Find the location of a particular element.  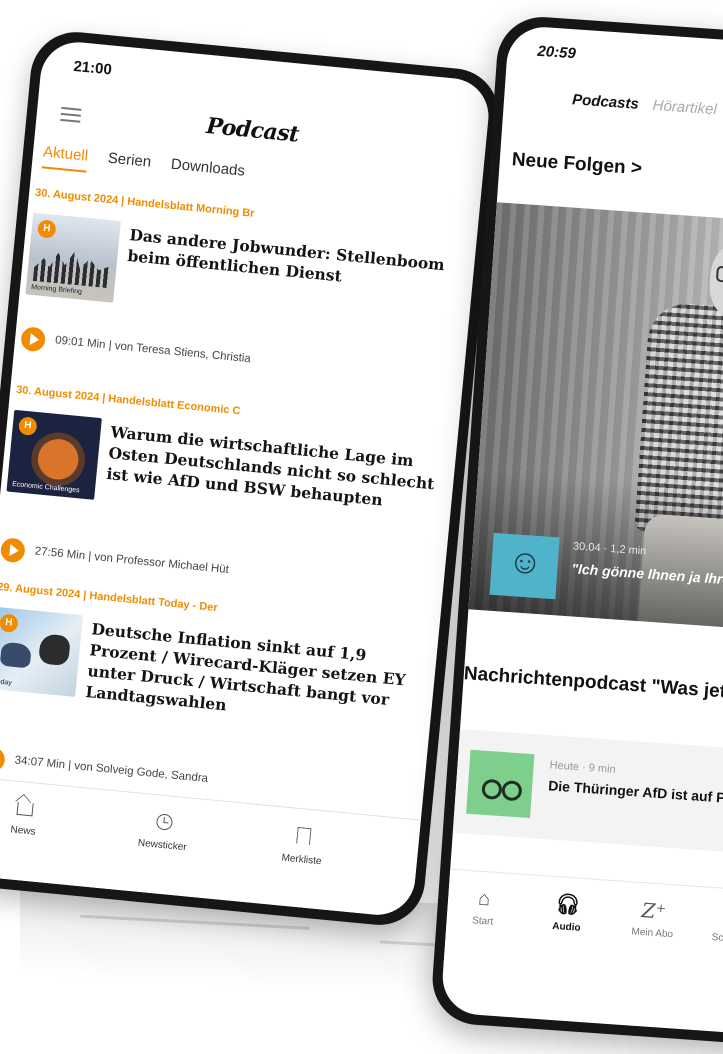

thumbnail-caption: Today is located at coordinates (6, 682).